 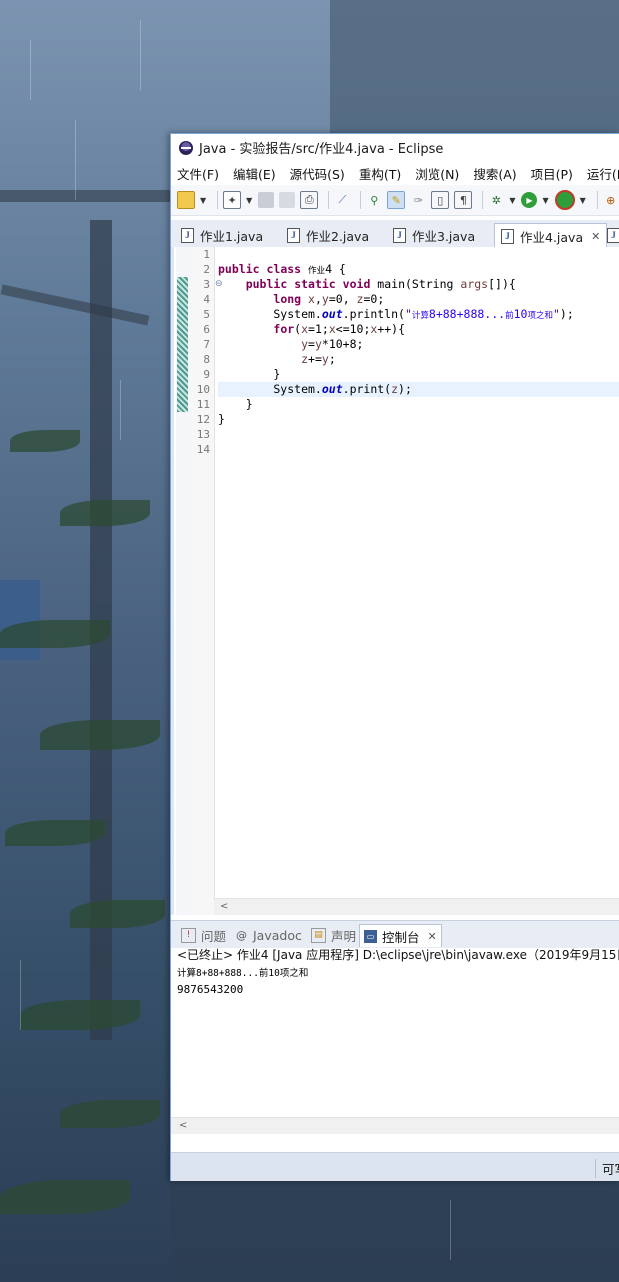 I want to click on tab-label: 作业2.java, so click(x=338, y=236).